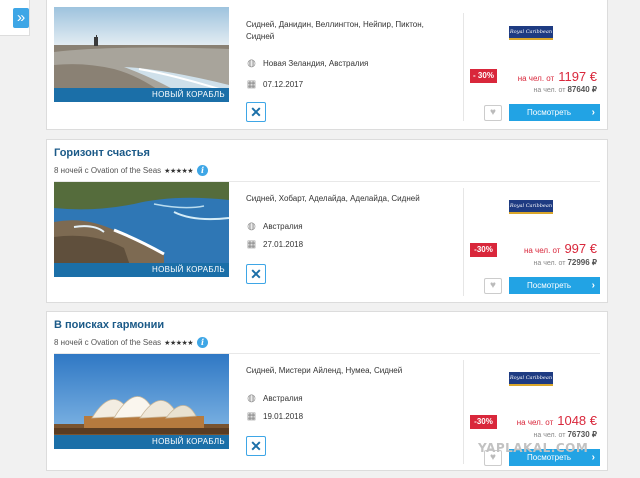 This screenshot has height=478, width=640. Describe the element at coordinates (582, 434) in the screenshot. I see `old-price-value: 76730 ₽` at that location.